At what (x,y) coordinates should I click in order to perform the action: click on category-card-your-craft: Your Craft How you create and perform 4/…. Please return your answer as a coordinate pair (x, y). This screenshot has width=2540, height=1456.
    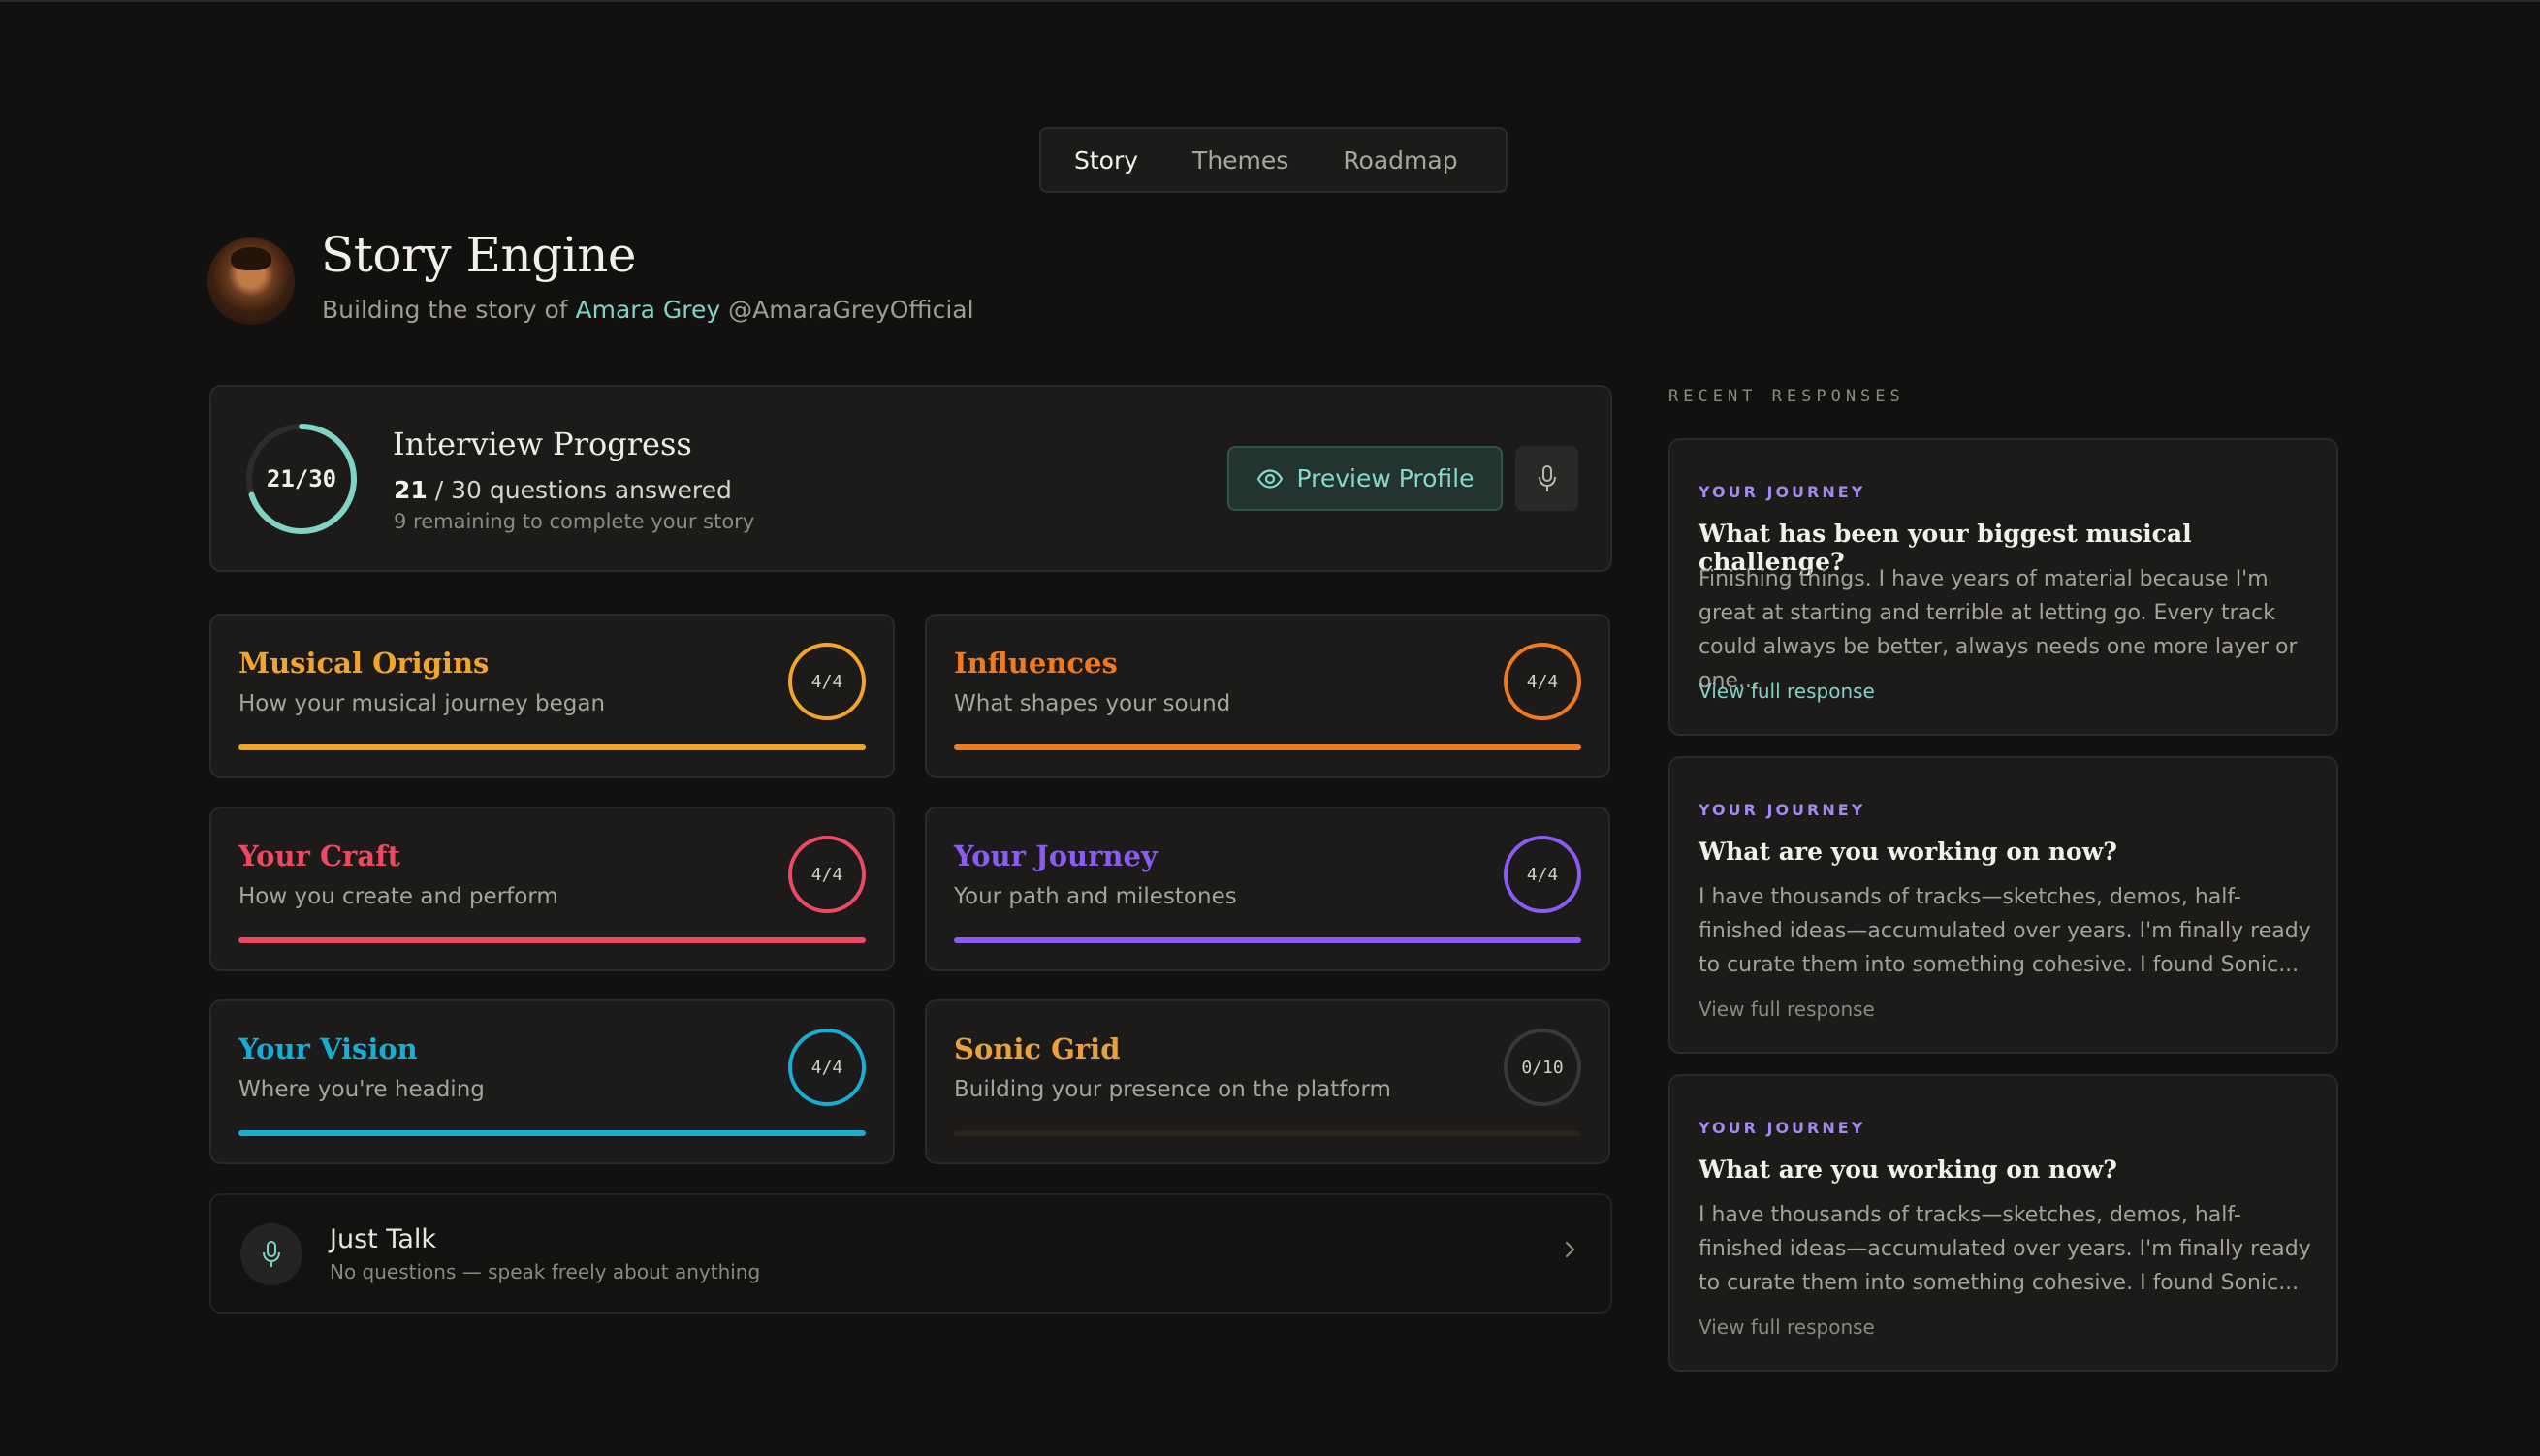
    Looking at the image, I should click on (552, 889).